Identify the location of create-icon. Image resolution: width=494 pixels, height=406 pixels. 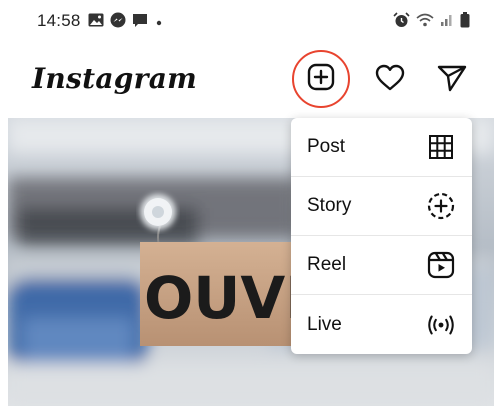
(321, 79).